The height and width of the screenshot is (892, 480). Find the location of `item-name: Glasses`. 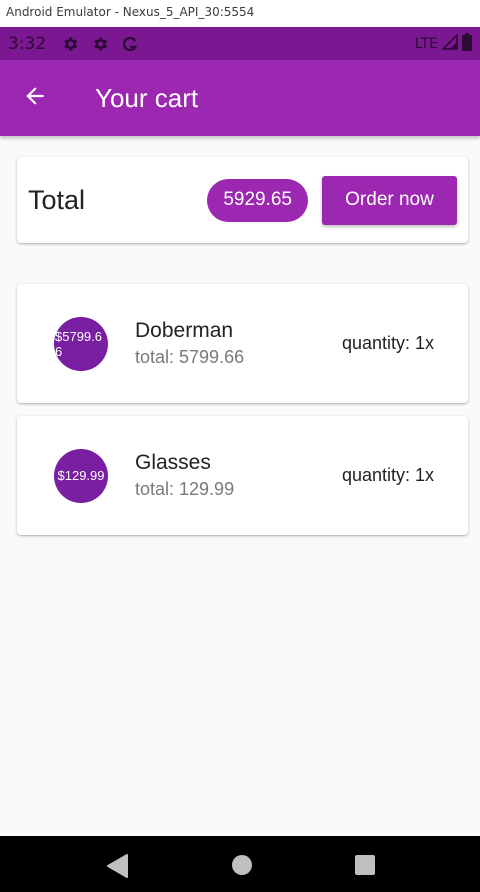

item-name: Glasses is located at coordinates (173, 462).